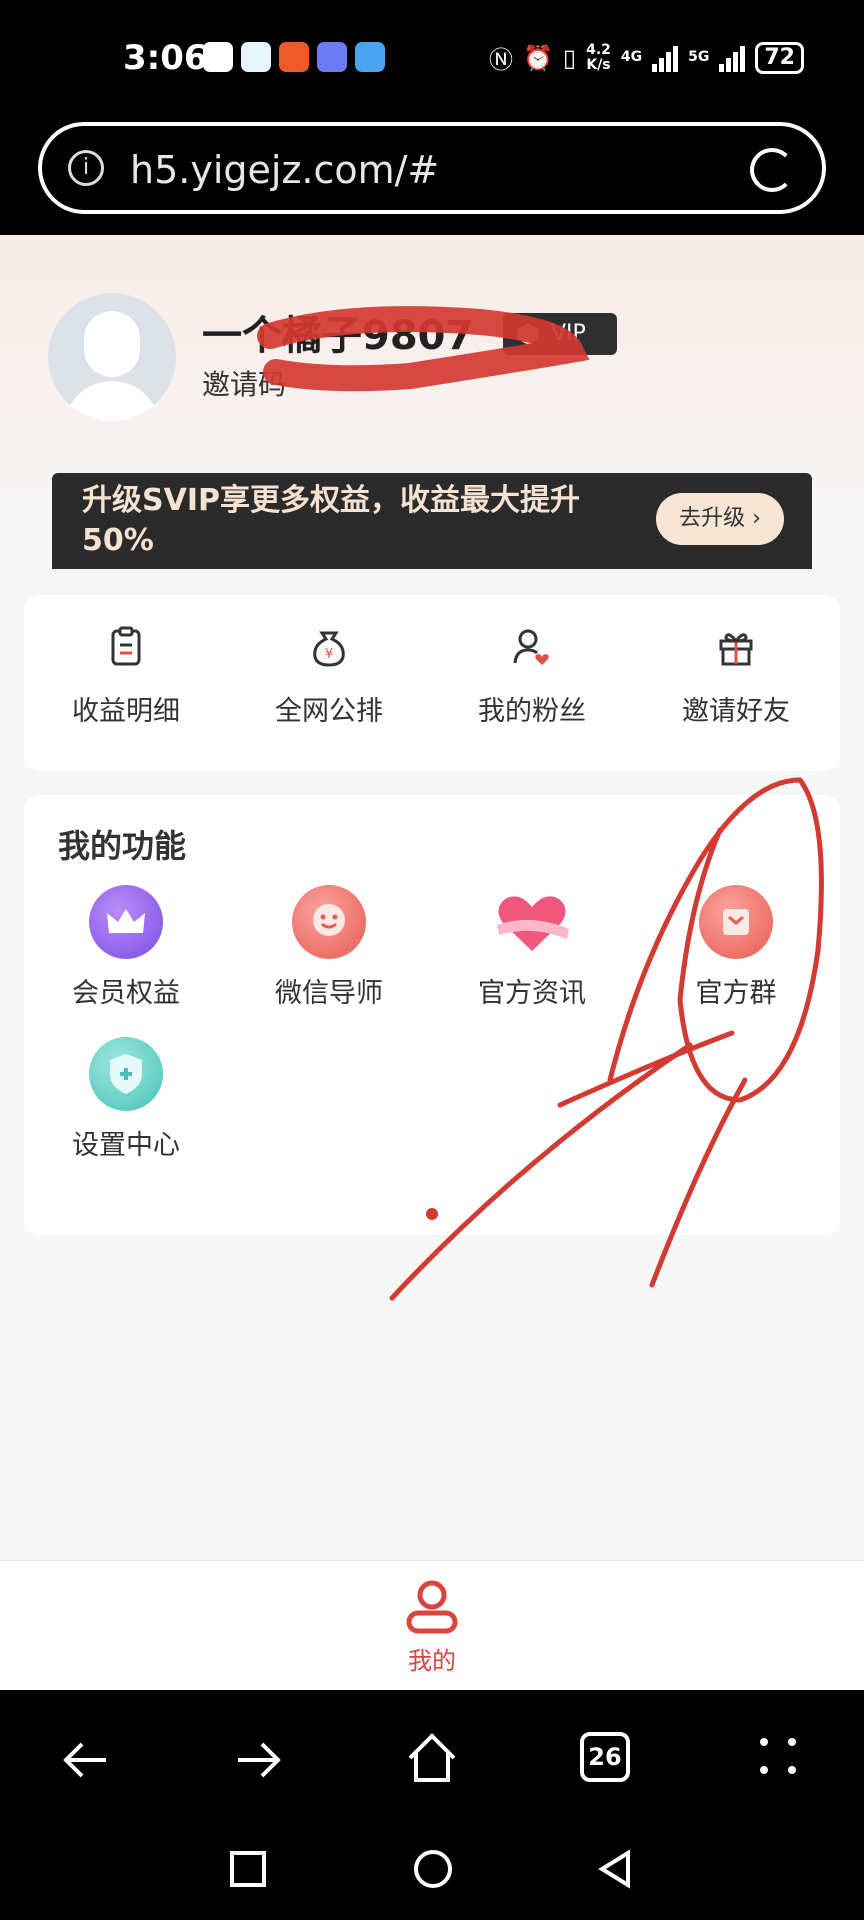 This screenshot has height=1920, width=864. I want to click on money-bag-icon: ¥, so click(329, 649).